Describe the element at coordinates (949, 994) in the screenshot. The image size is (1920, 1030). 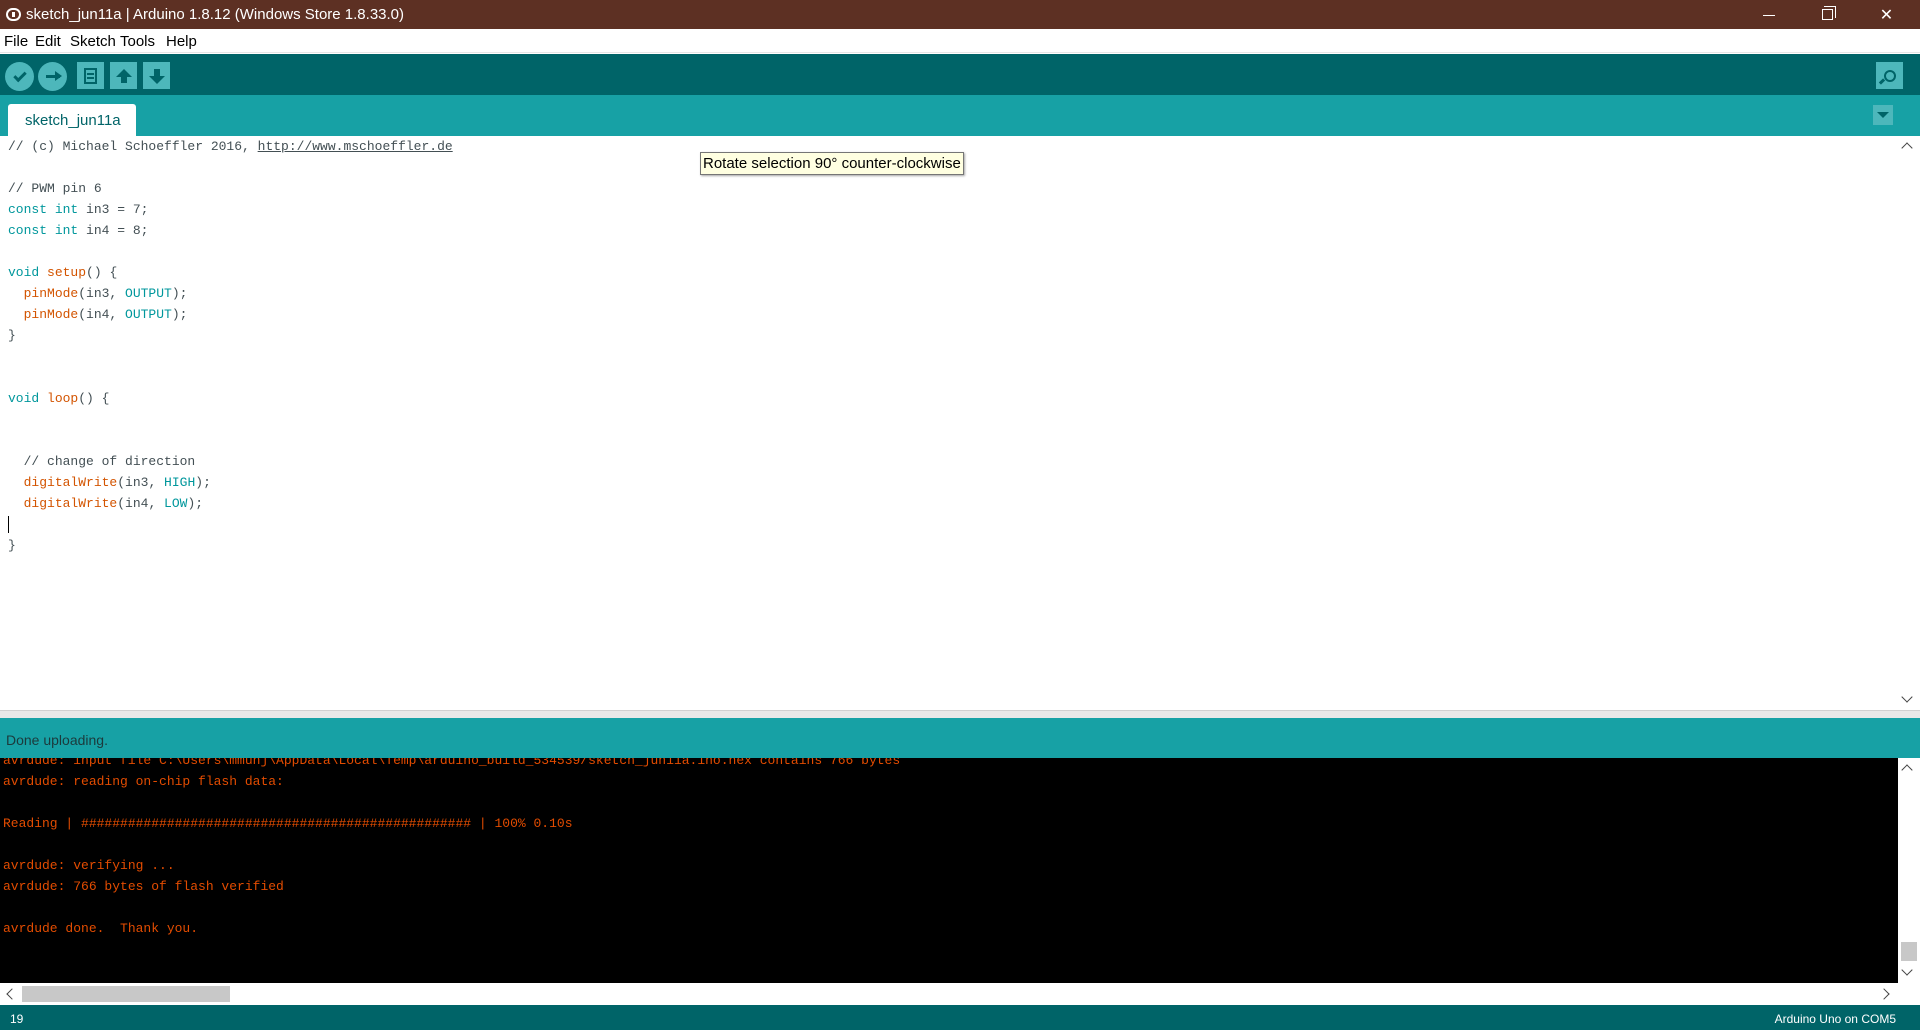
I see `console-horizontal-scrollbar` at that location.